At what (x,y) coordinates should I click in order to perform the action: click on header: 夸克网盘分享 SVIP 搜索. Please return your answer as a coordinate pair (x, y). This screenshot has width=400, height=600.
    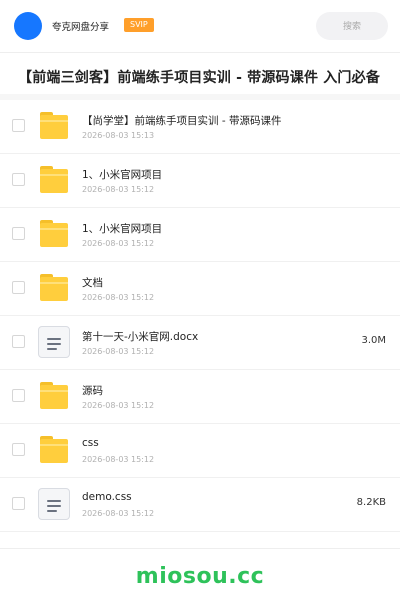
    Looking at the image, I should click on (200, 26).